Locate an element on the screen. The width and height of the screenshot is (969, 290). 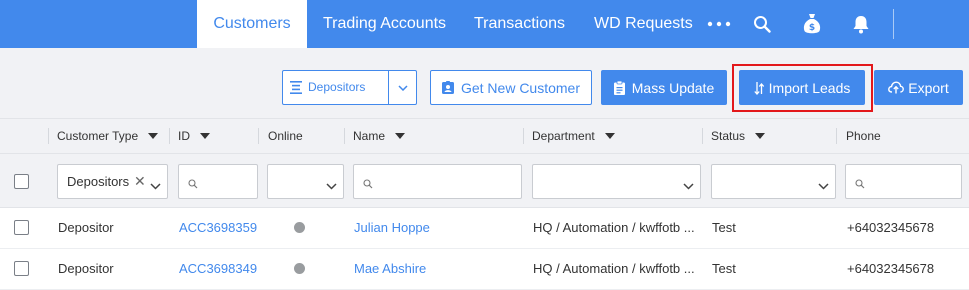
customer-name-link: Julian Hoppe is located at coordinates (392, 228).